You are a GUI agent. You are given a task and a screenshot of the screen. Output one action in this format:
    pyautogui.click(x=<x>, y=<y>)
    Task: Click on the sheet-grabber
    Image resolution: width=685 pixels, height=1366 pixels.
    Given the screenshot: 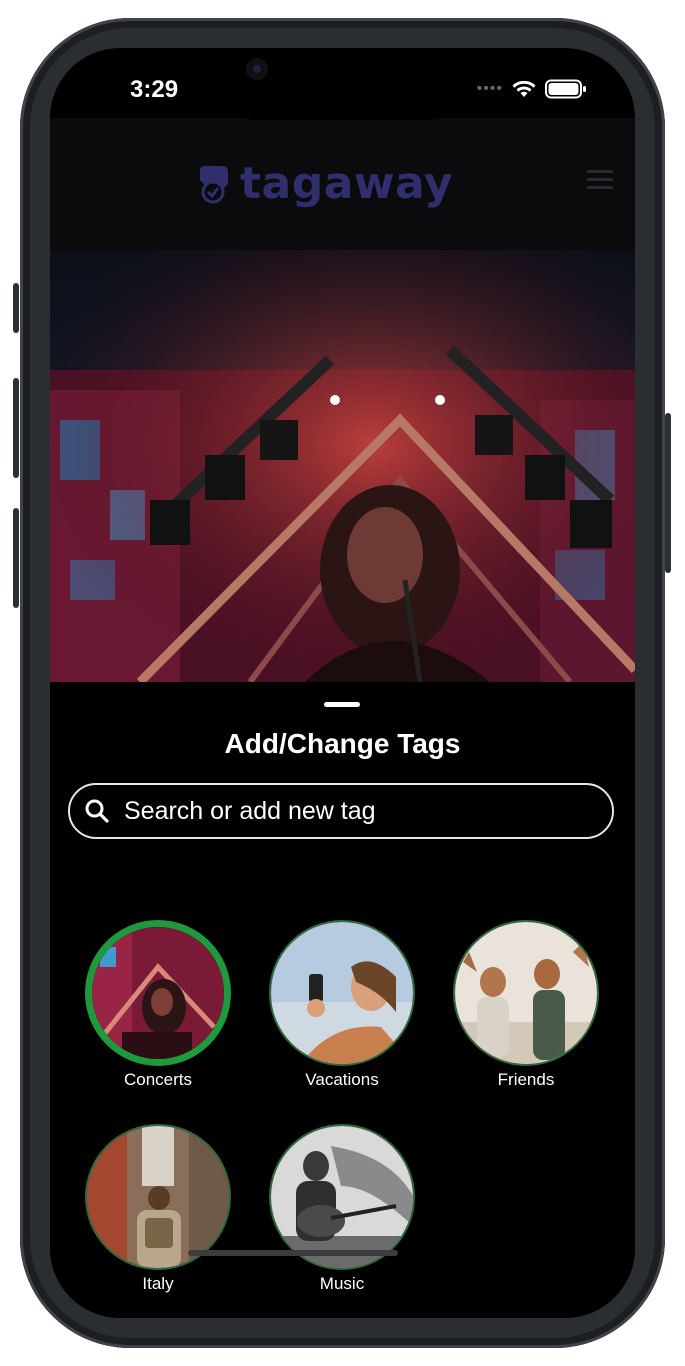 What is the action you would take?
    pyautogui.click(x=342, y=704)
    